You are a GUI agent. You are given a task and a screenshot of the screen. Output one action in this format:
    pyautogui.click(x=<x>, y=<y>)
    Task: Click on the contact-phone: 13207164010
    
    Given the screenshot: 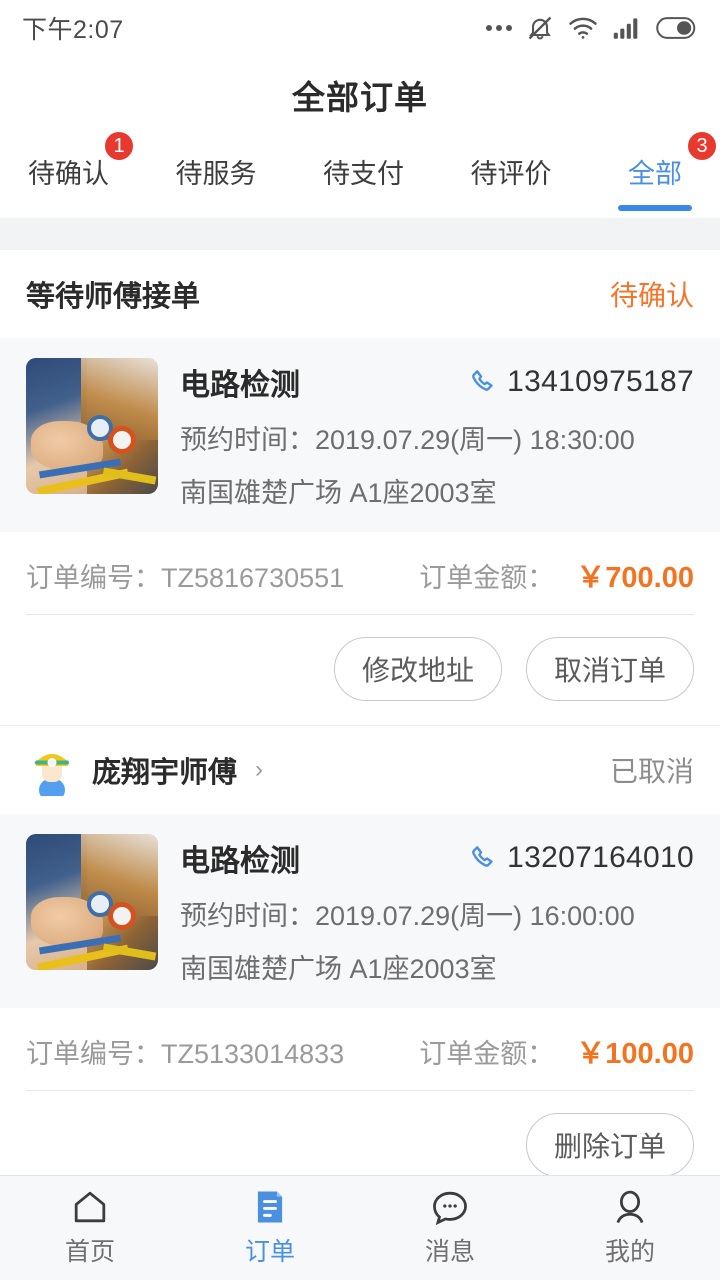 What is the action you would take?
    pyautogui.click(x=581, y=858)
    